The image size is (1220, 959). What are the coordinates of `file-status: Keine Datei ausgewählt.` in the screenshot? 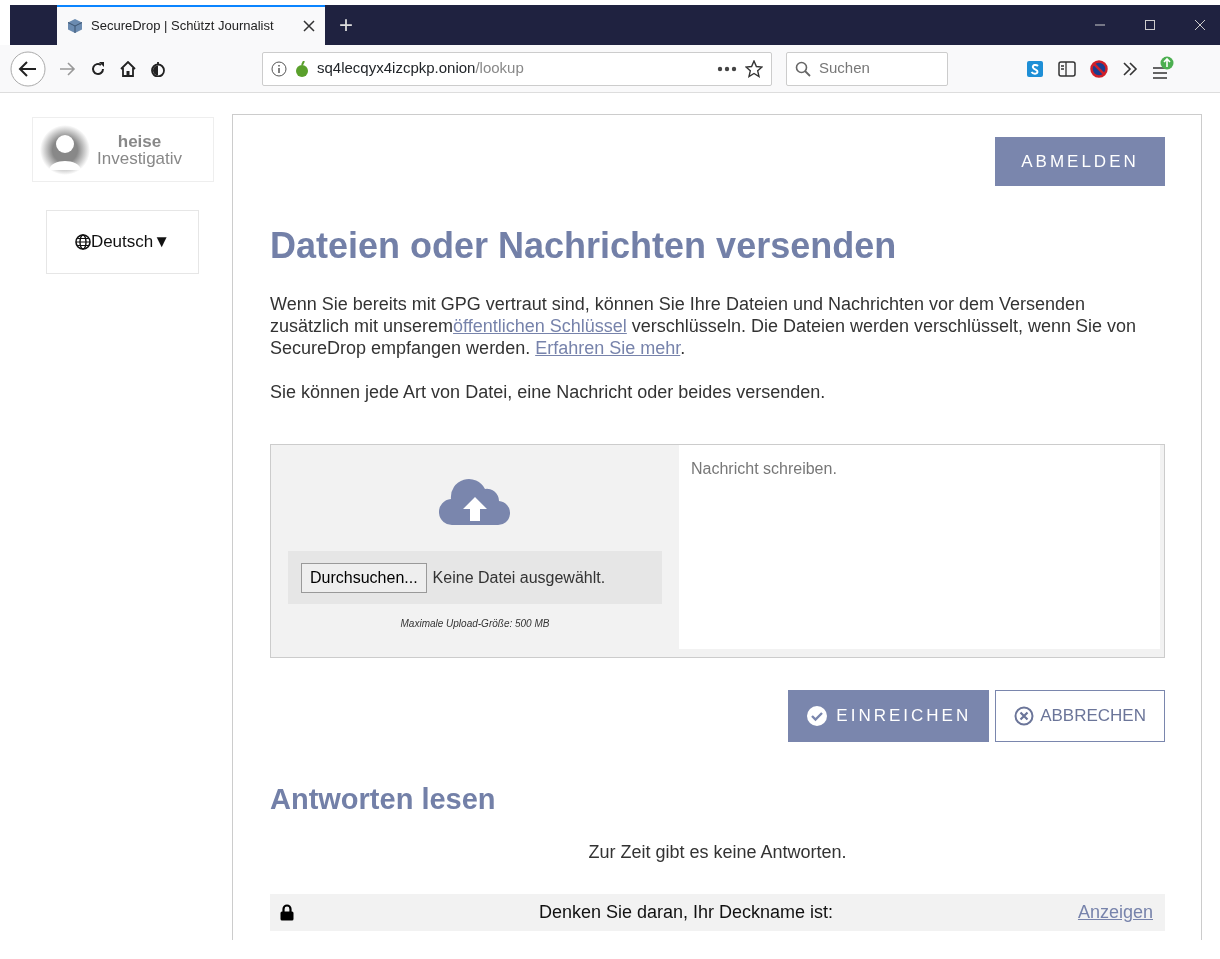 It's located at (519, 577).